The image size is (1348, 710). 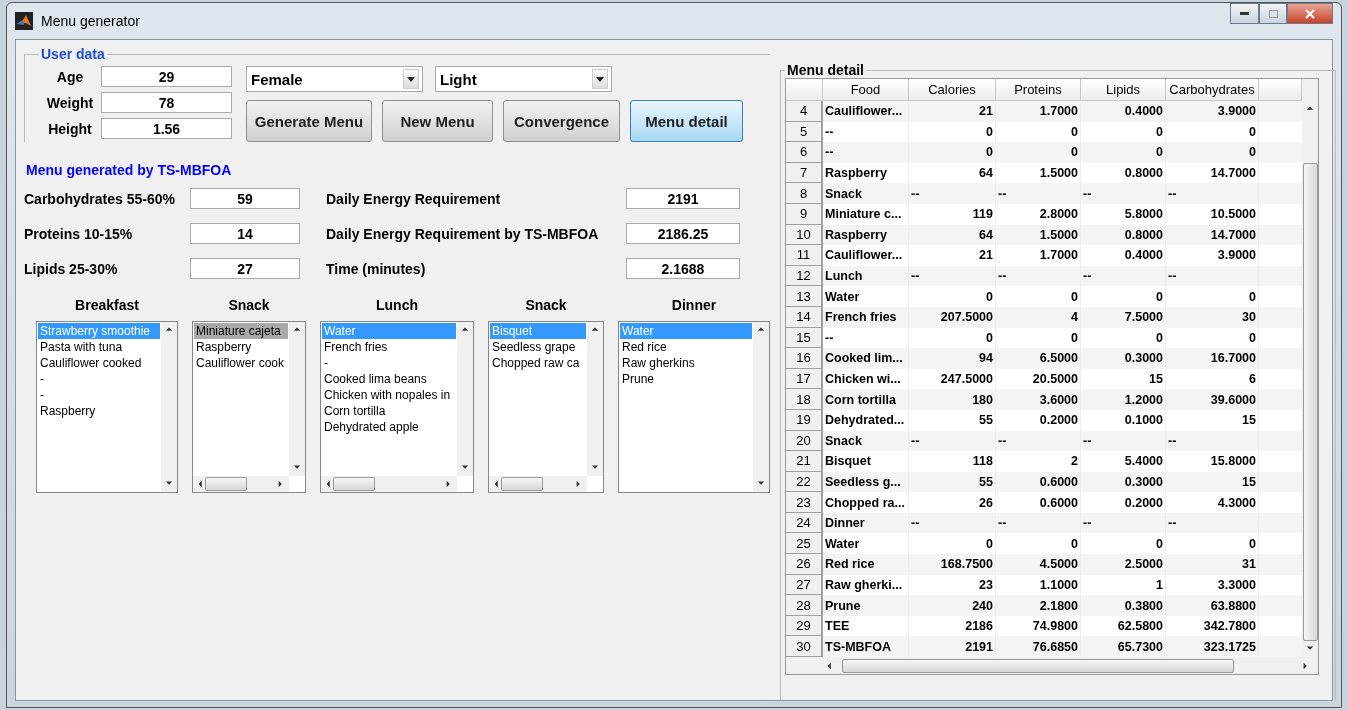 I want to click on input-field: 29, so click(x=166, y=76).